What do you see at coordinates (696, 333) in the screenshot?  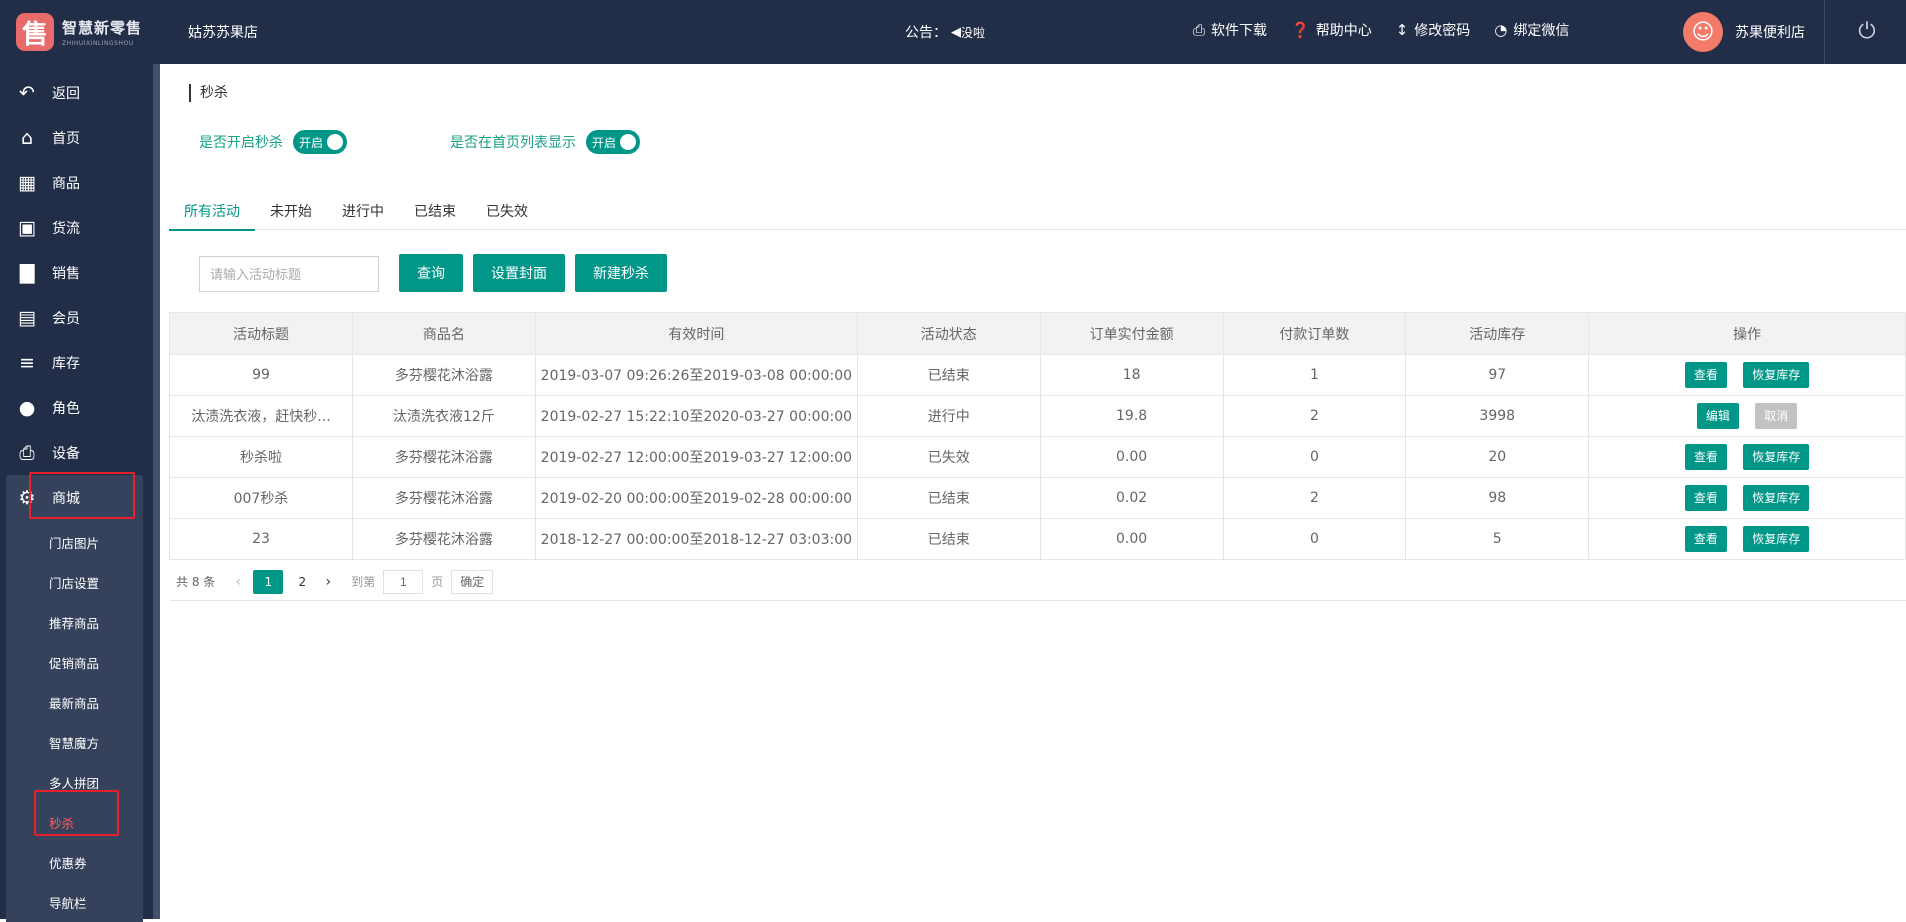 I see `column-header: 有效时间` at bounding box center [696, 333].